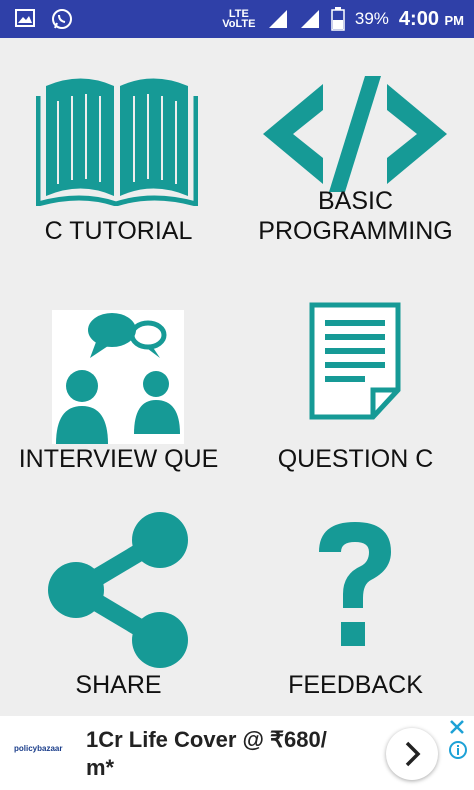  I want to click on code-icon, so click(355, 134).